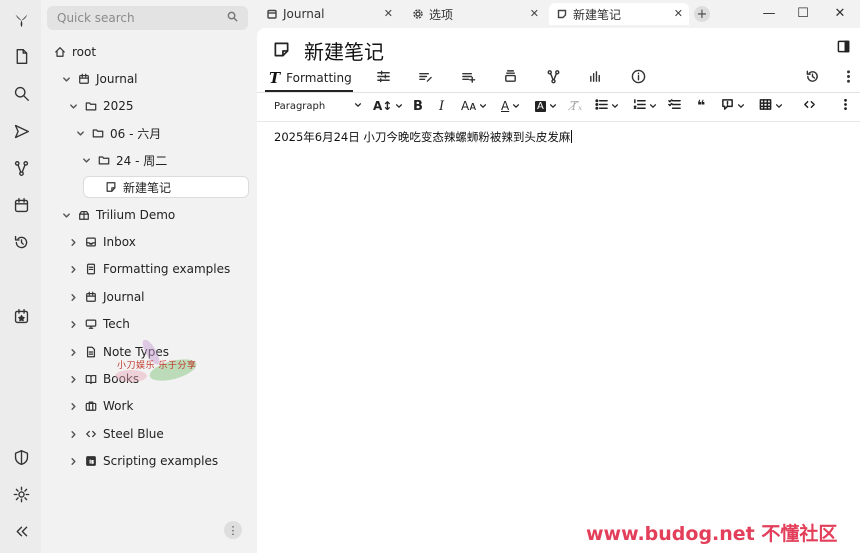  What do you see at coordinates (133, 434) in the screenshot?
I see `tree-item-label: Steel Blue` at bounding box center [133, 434].